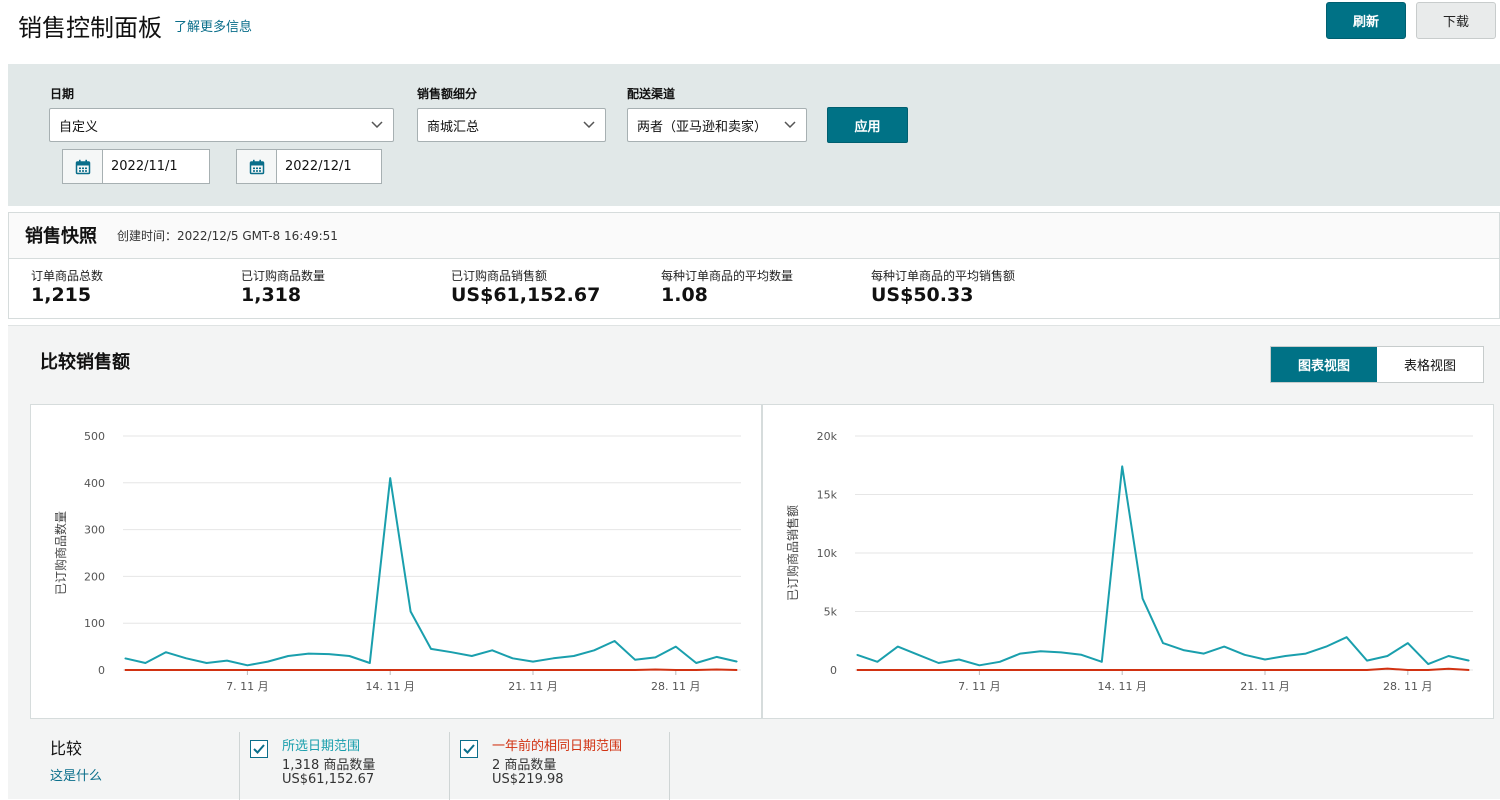  I want to click on breakdown-select: 商城汇总, so click(511, 125).